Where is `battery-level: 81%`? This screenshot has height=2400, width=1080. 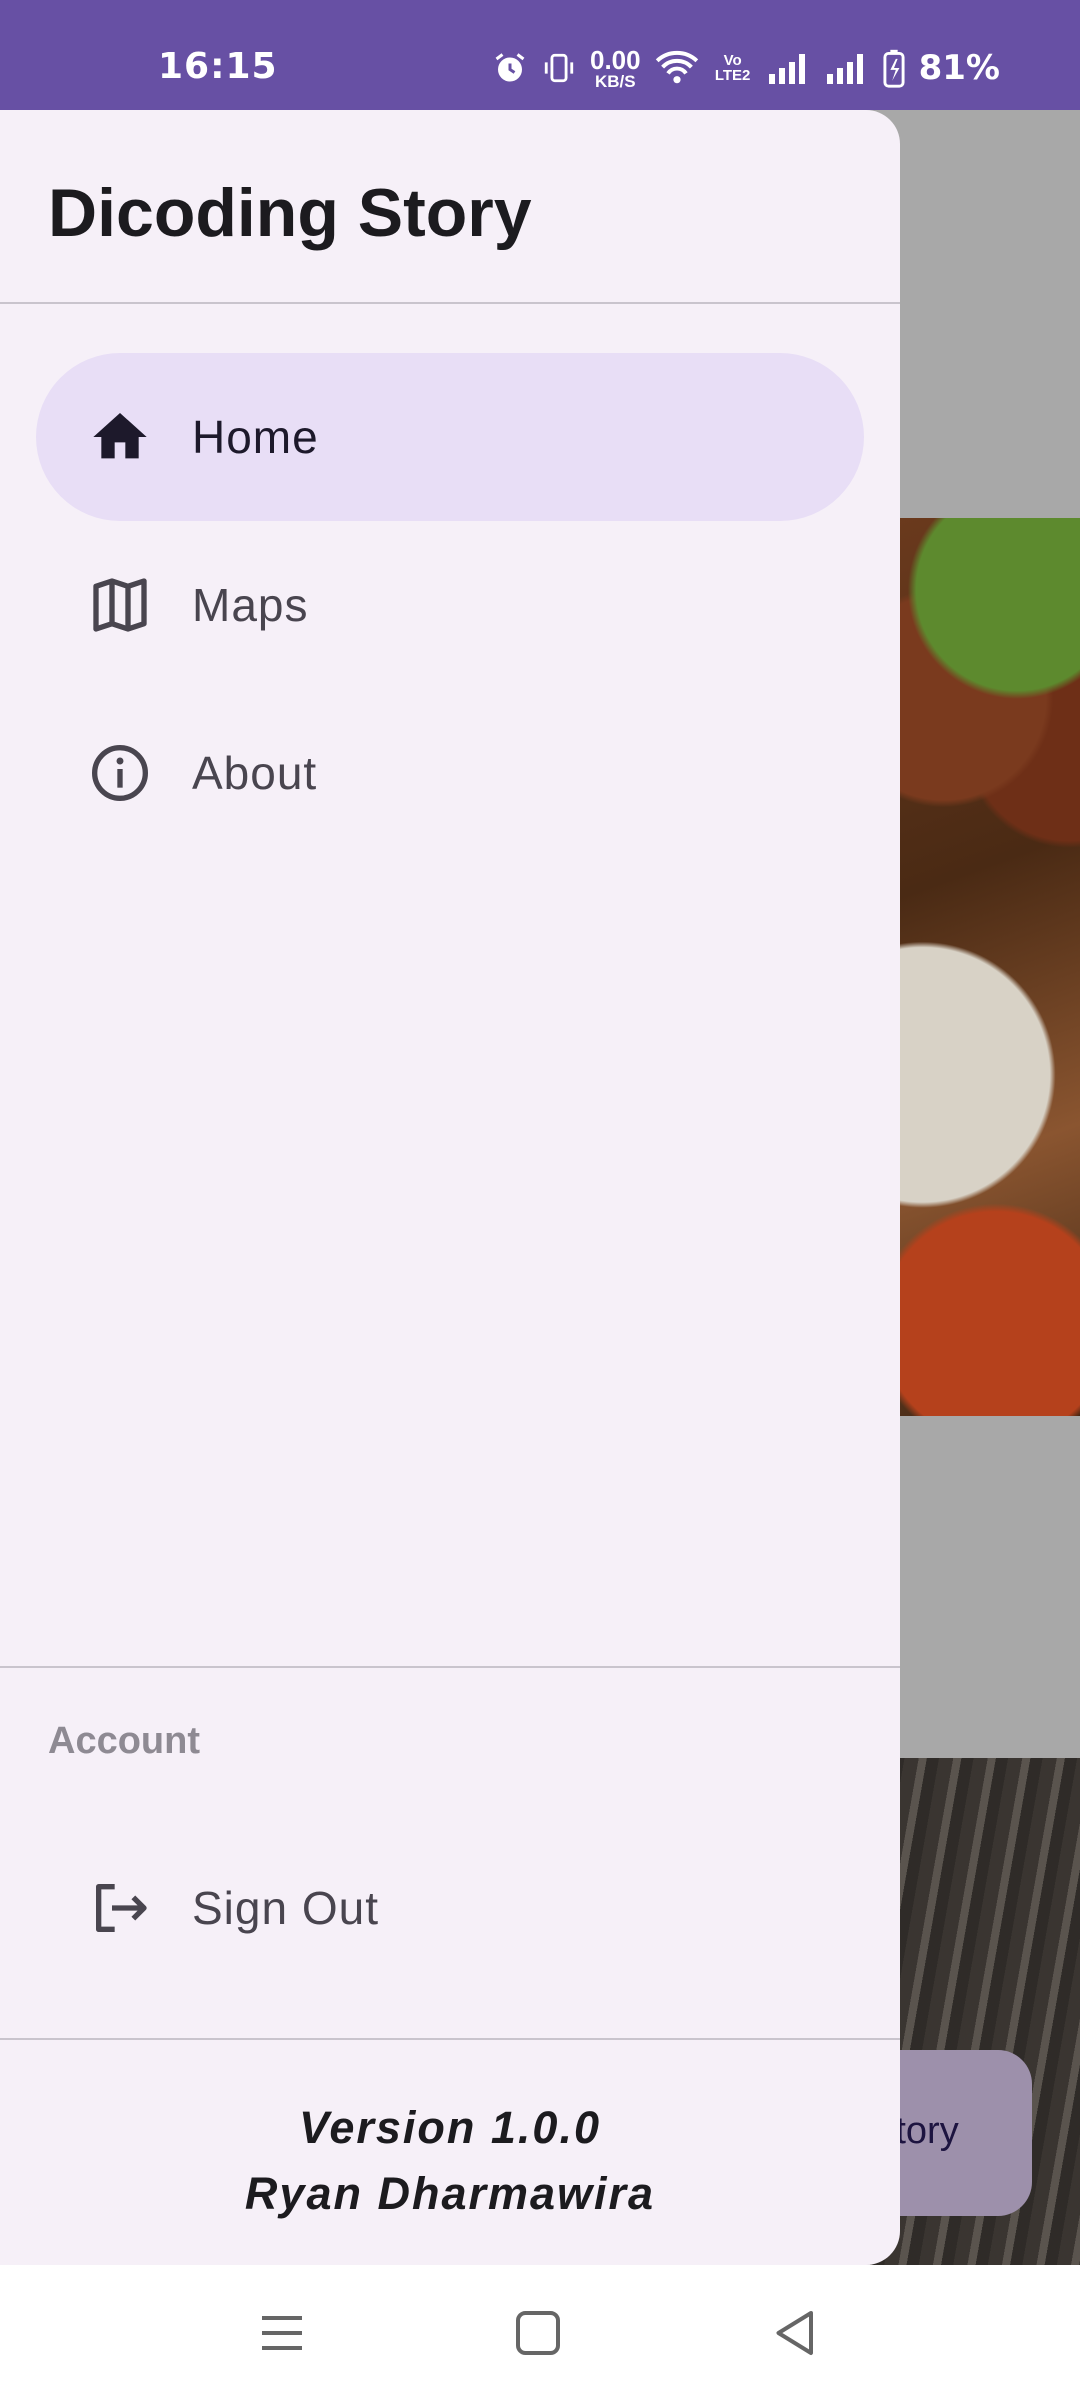 battery-level: 81% is located at coordinates (959, 68).